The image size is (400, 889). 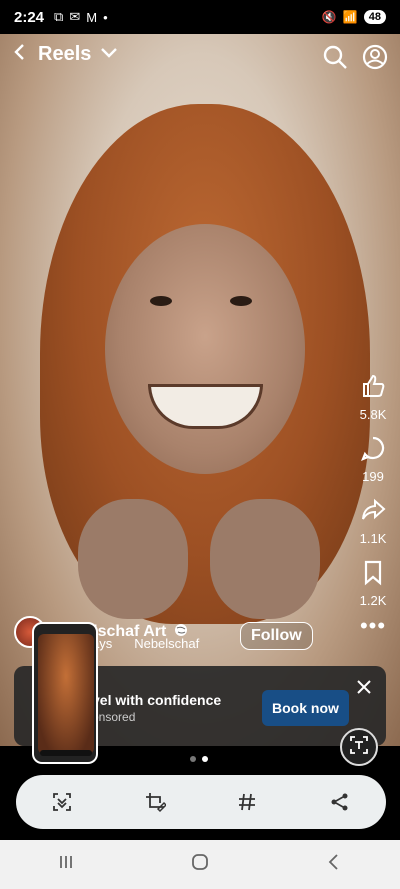 What do you see at coordinates (20, 54) in the screenshot?
I see `back-icon` at bounding box center [20, 54].